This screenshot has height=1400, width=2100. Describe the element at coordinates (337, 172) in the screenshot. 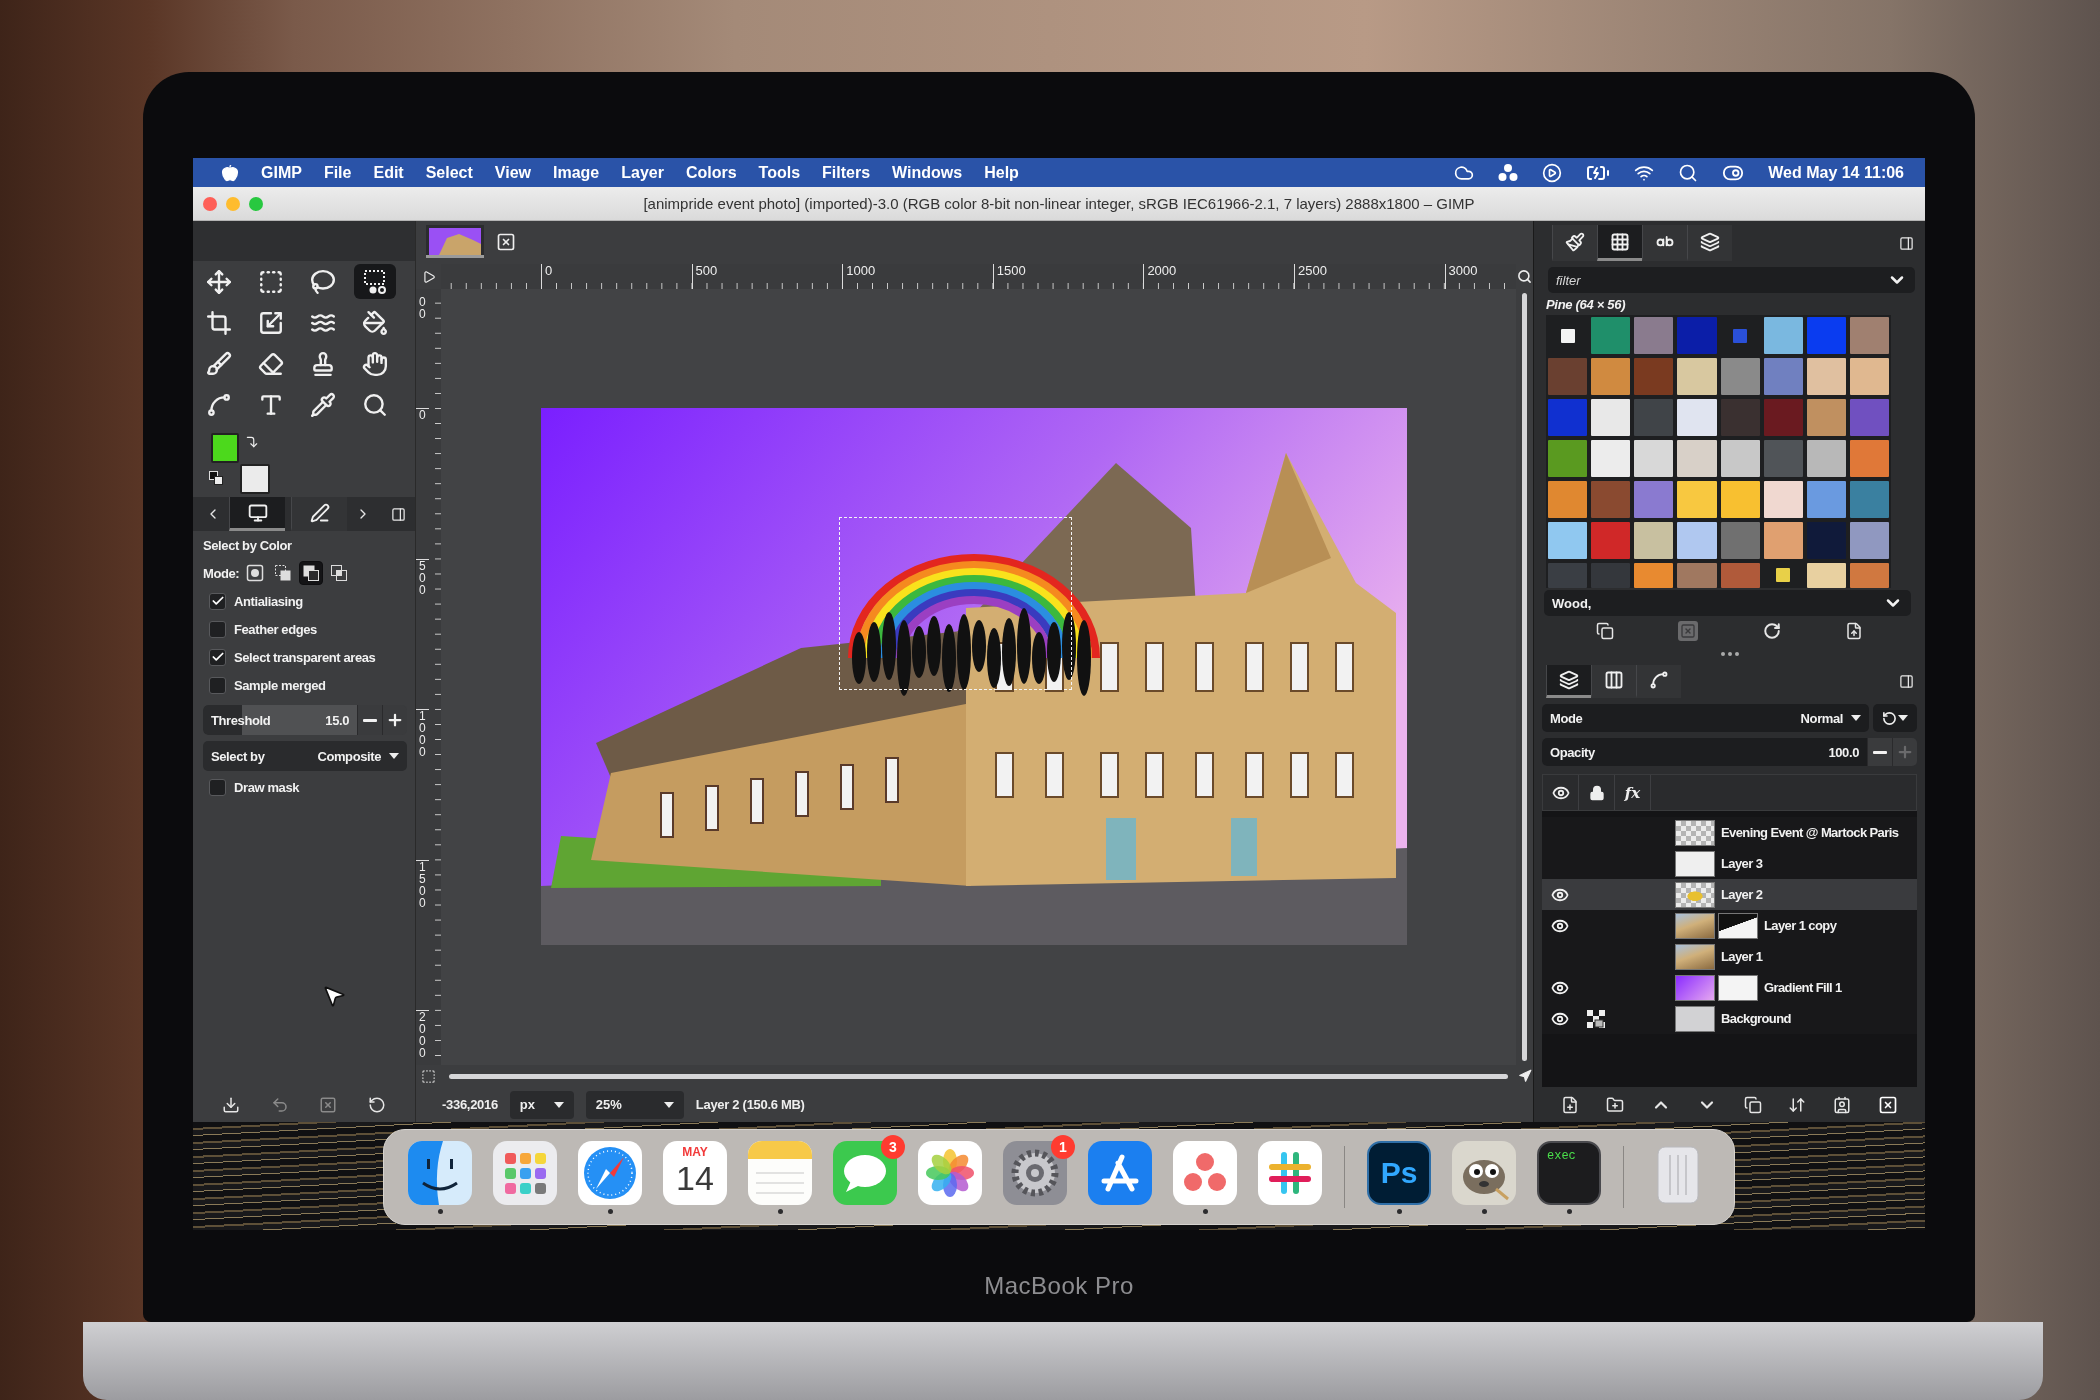

I see `menu-item: File` at that location.